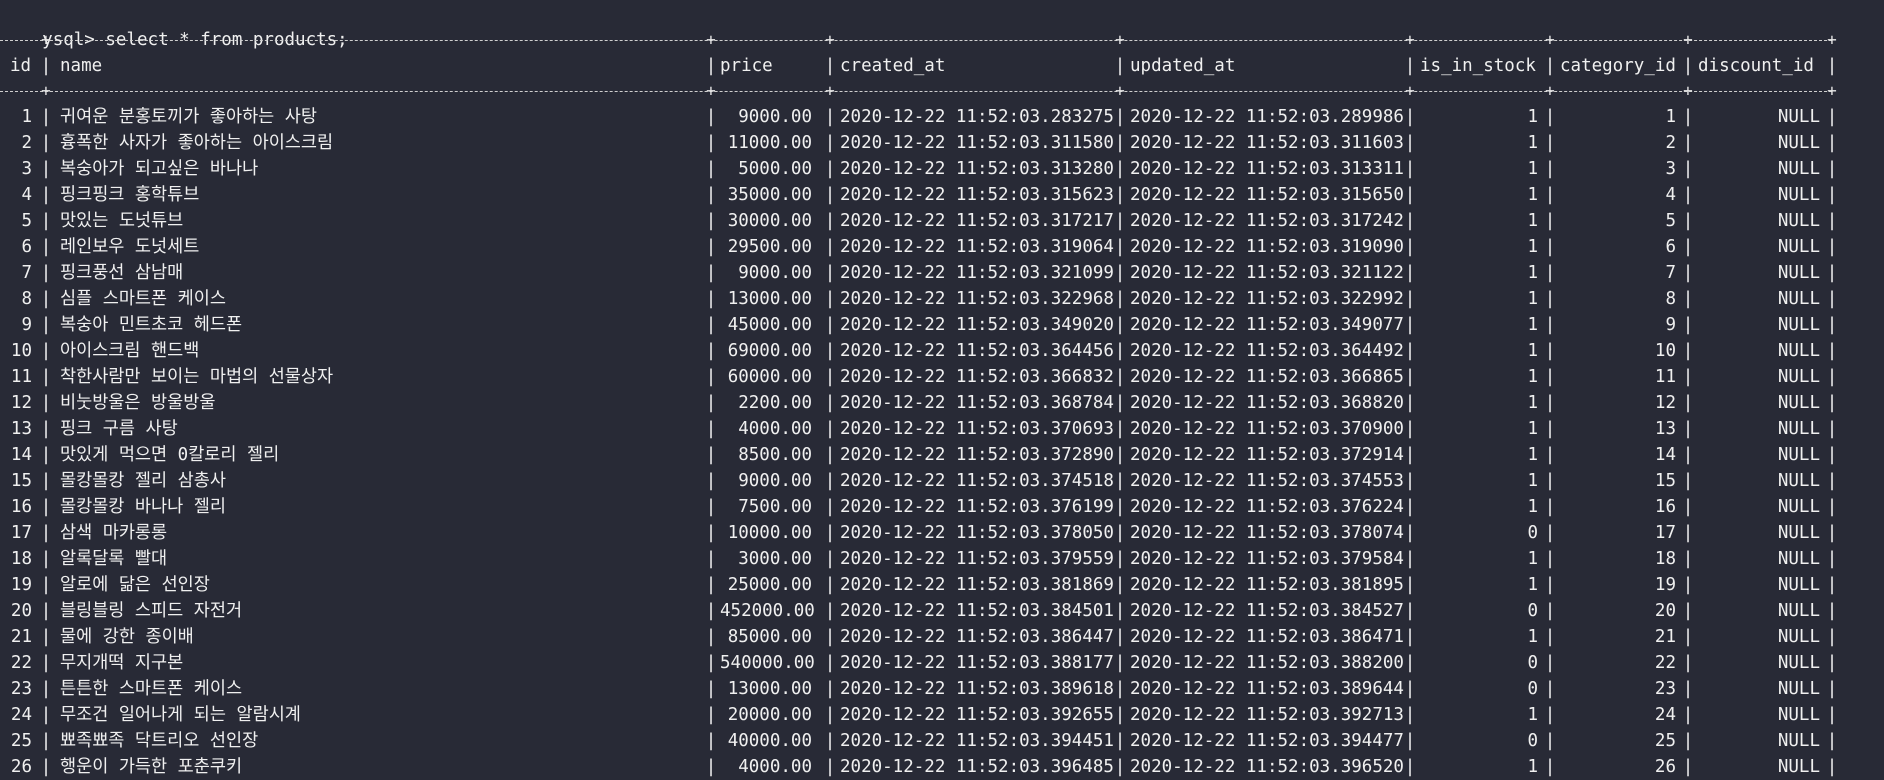  I want to click on cell-category-id: 12, so click(1665, 403).